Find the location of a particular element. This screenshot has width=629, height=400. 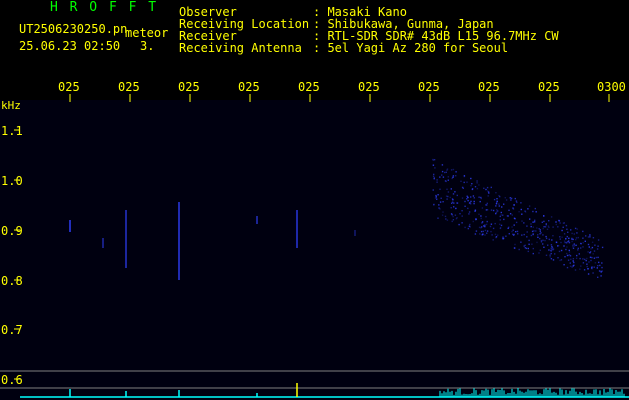

program-title: H R O F F T is located at coordinates (104, 7).